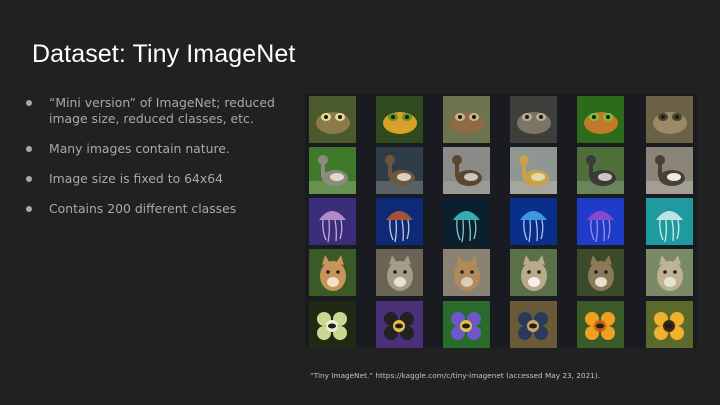 This screenshot has width=720, height=405. What do you see at coordinates (466, 119) in the screenshot?
I see `brown-frog-image-icon` at bounding box center [466, 119].